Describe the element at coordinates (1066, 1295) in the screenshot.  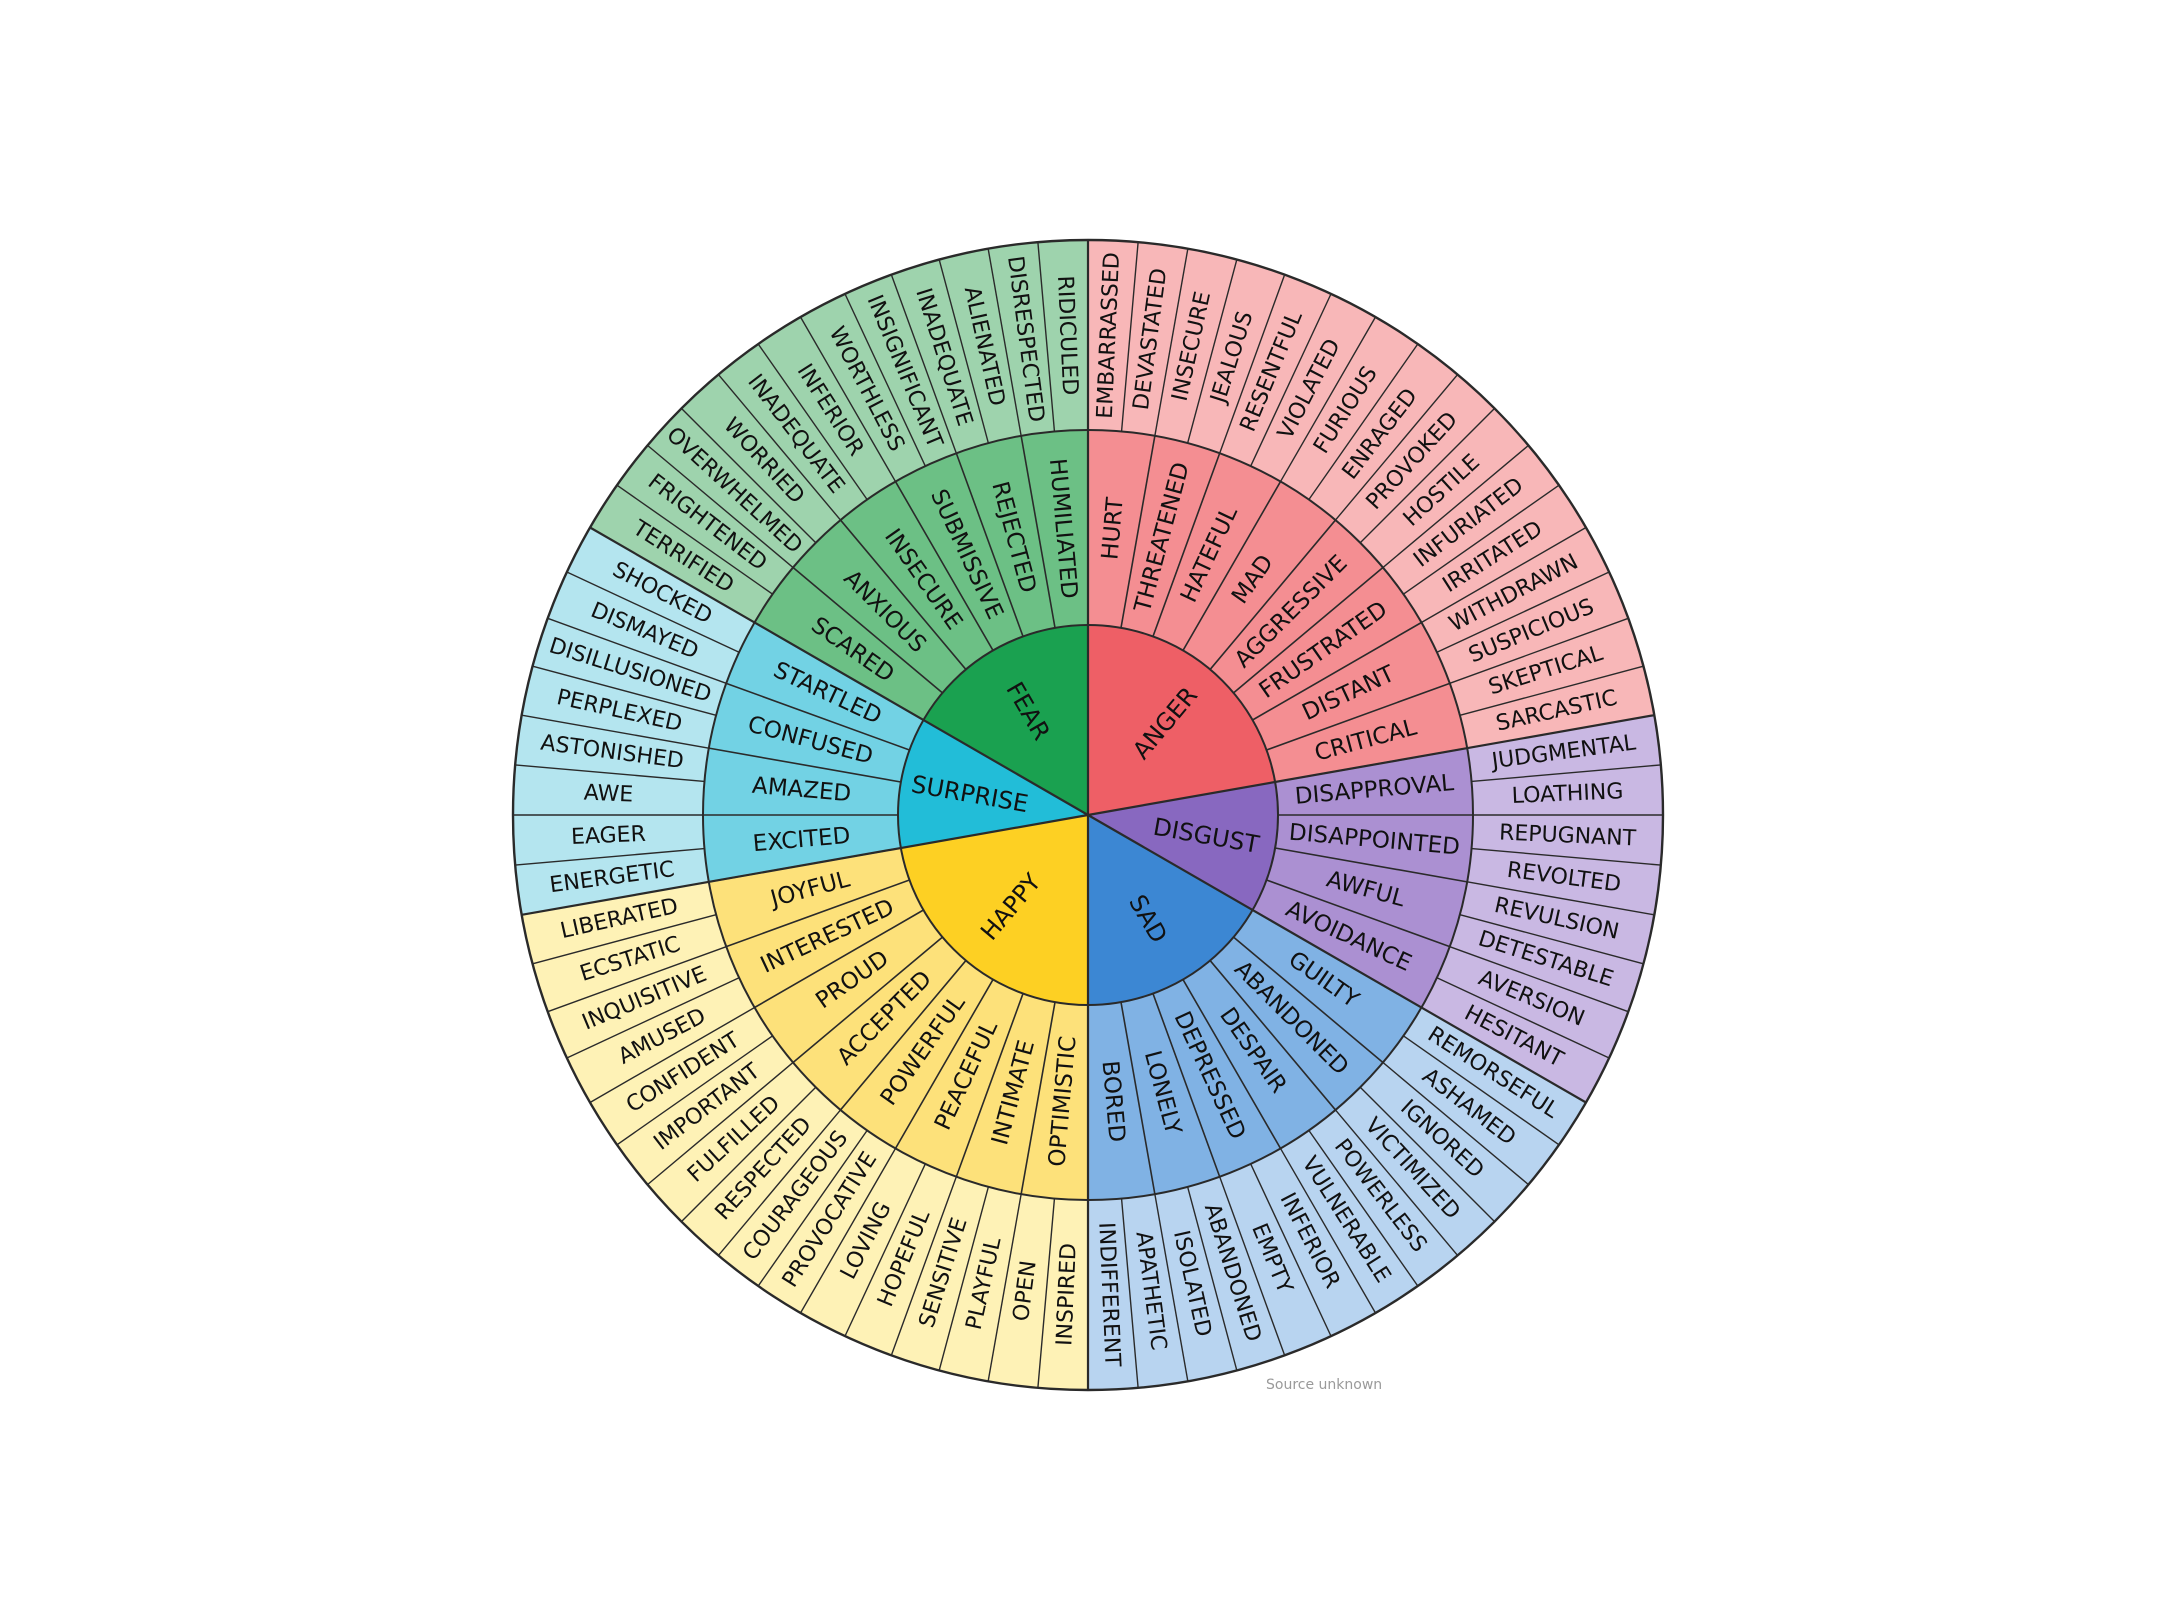
I see `outer-label-inspired: INSPIRED` at that location.